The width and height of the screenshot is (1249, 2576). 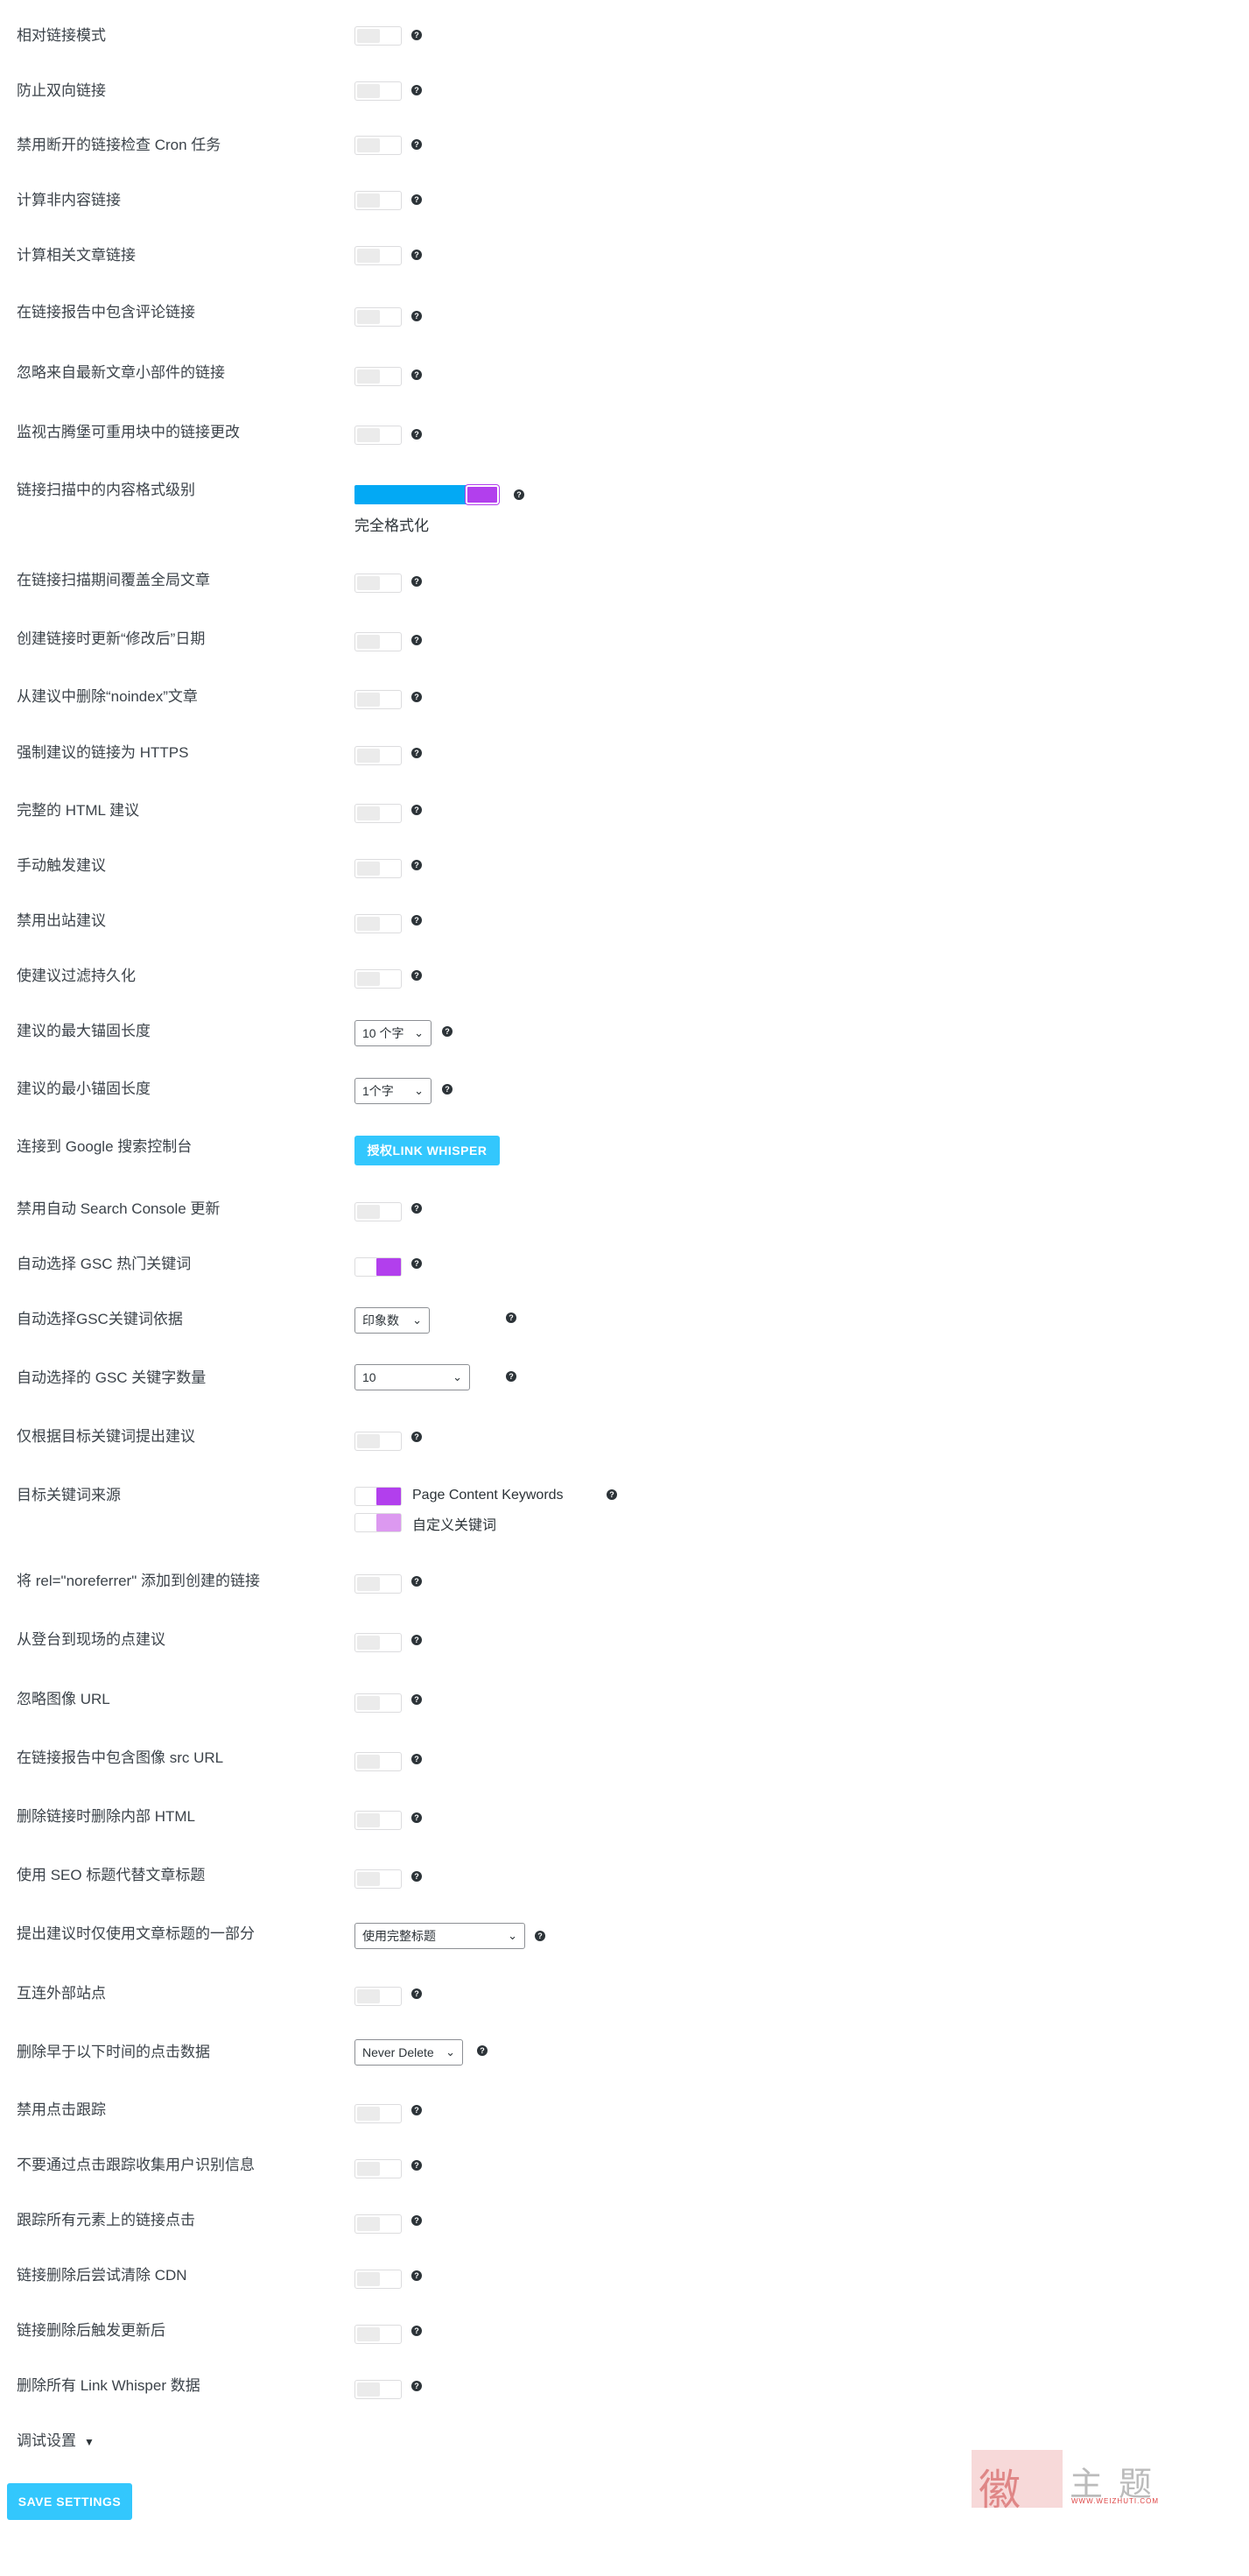 What do you see at coordinates (111, 1875) in the screenshot?
I see `setting-label: 使用 SEO 标题代替文章标题` at bounding box center [111, 1875].